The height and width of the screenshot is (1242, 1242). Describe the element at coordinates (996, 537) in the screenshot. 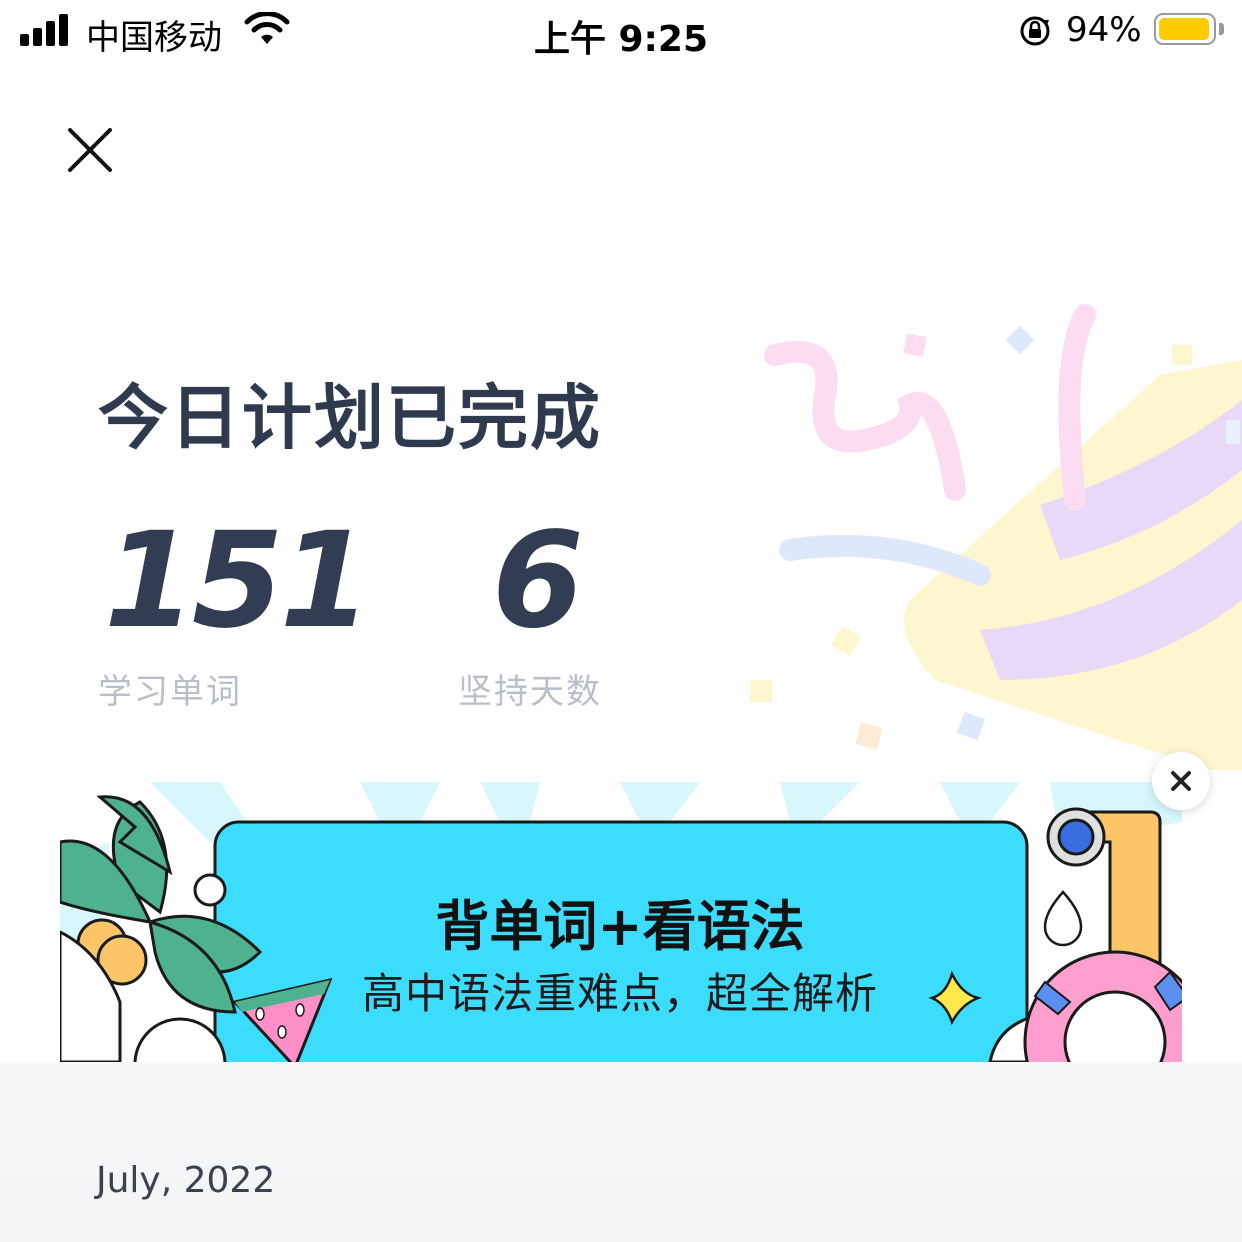

I see `party-popper-illustration` at that location.